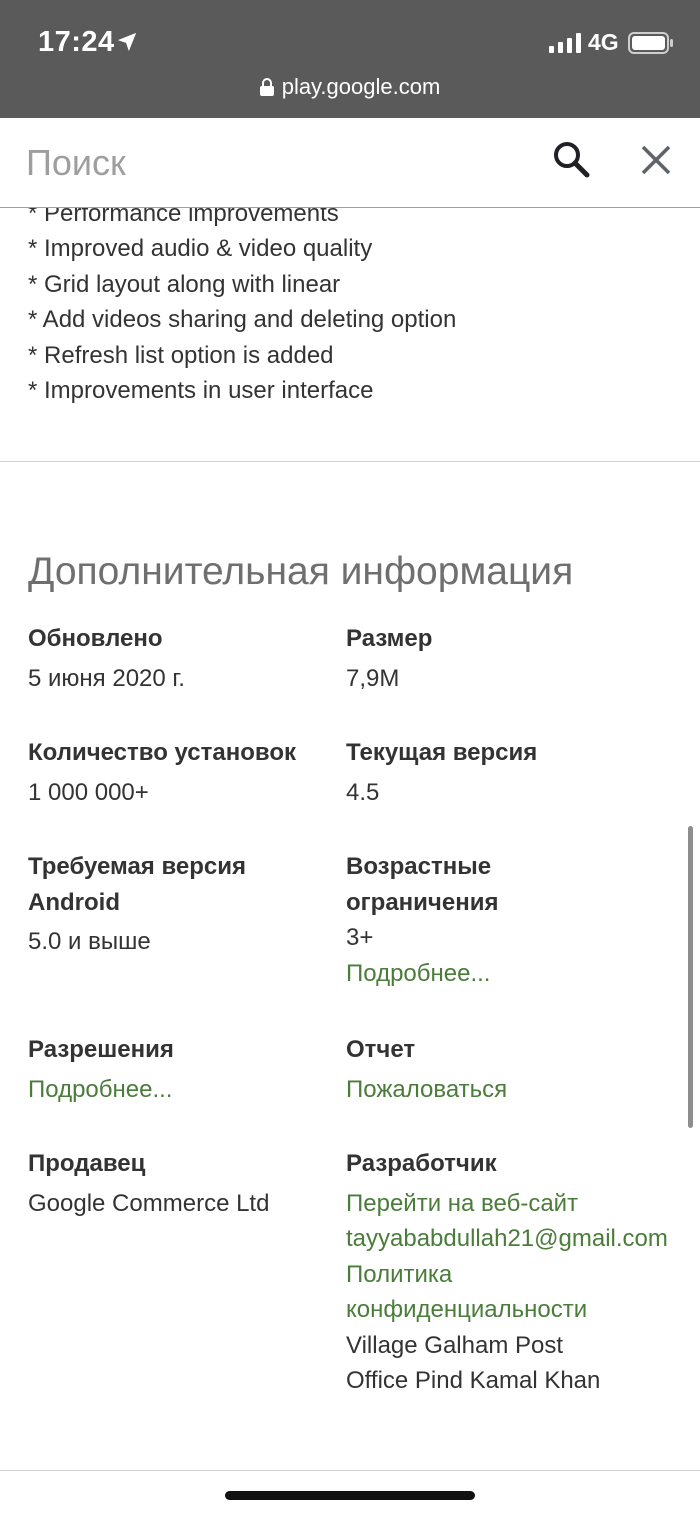 Image resolution: width=700 pixels, height=1516 pixels. Describe the element at coordinates (565, 43) in the screenshot. I see `cellular-signal-icon` at that location.